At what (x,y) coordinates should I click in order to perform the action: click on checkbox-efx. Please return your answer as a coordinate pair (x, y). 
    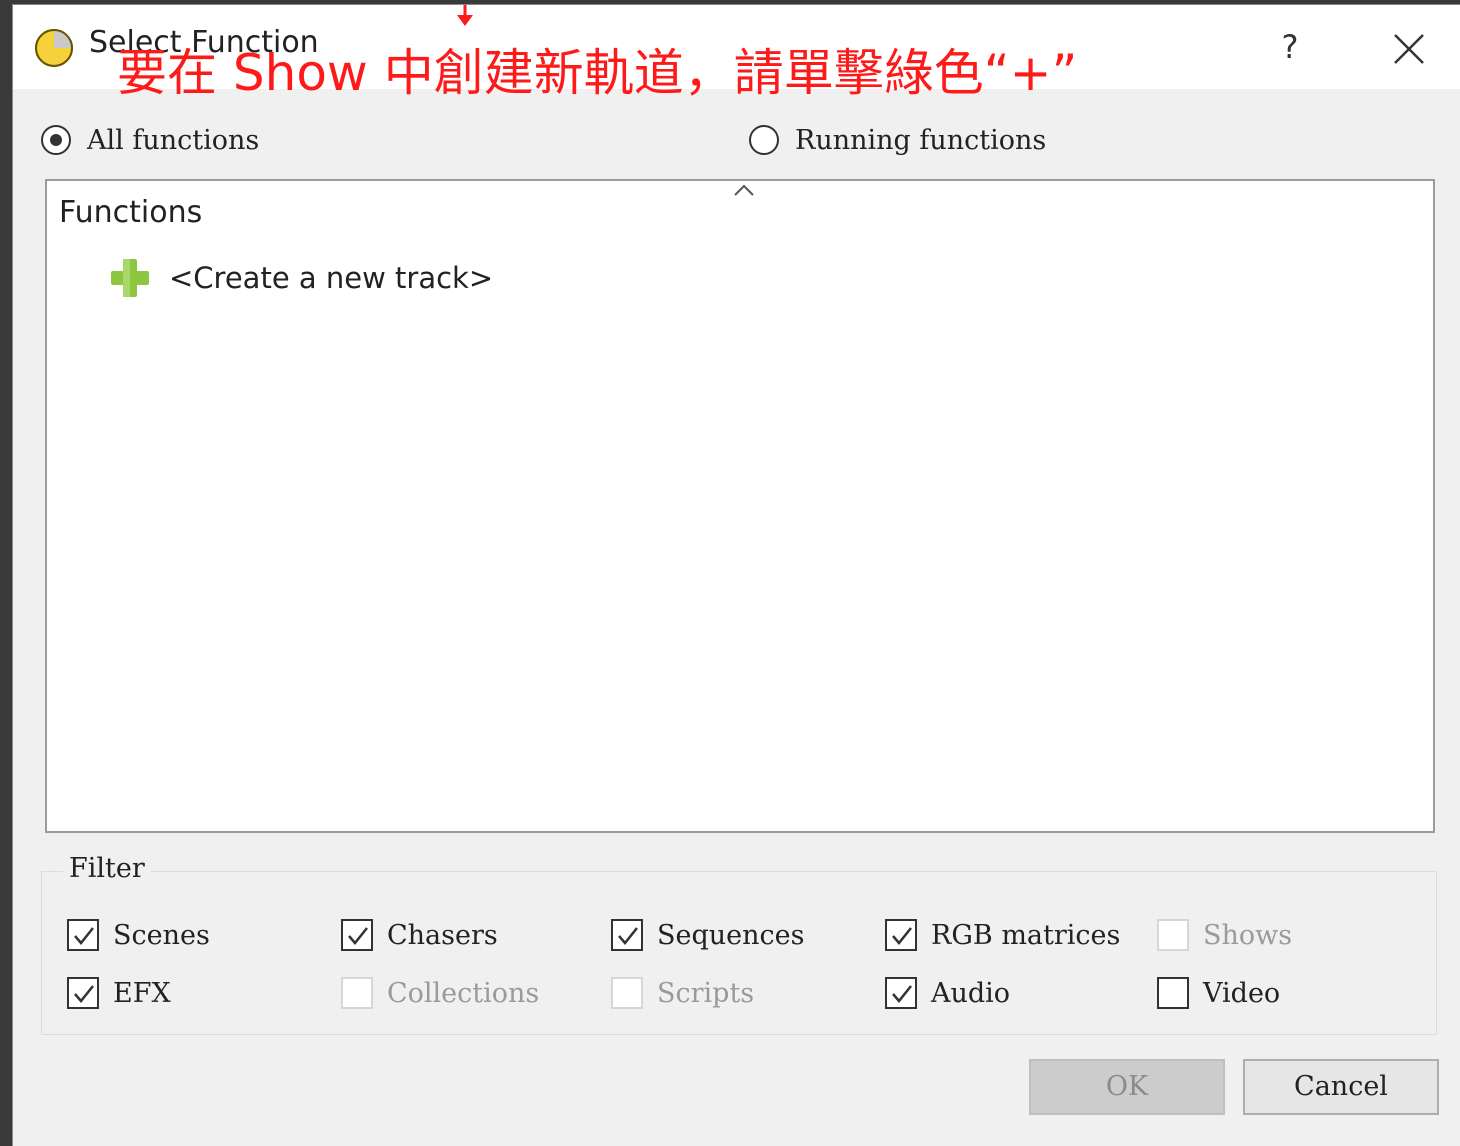
    Looking at the image, I should click on (83, 993).